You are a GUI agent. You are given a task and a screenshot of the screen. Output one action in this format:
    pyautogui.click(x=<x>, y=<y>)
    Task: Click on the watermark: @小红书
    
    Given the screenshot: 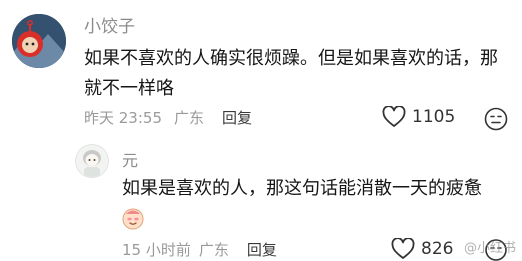 What is the action you would take?
    pyautogui.click(x=490, y=246)
    